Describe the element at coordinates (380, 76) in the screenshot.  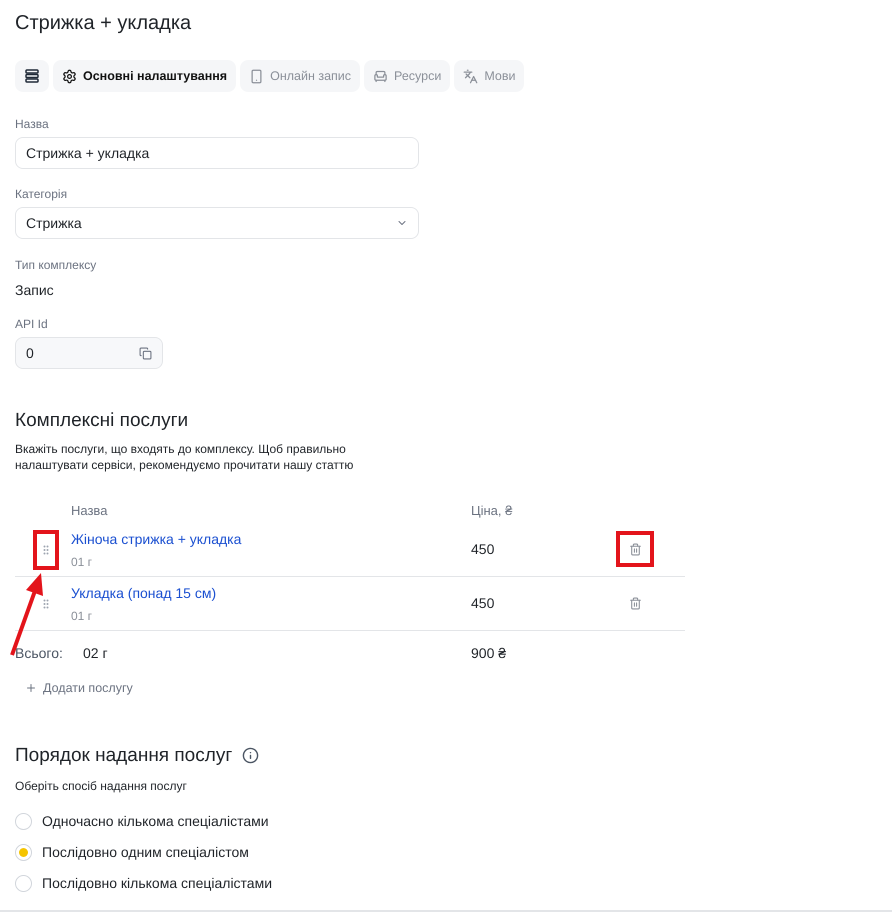
I see `armchair-icon` at that location.